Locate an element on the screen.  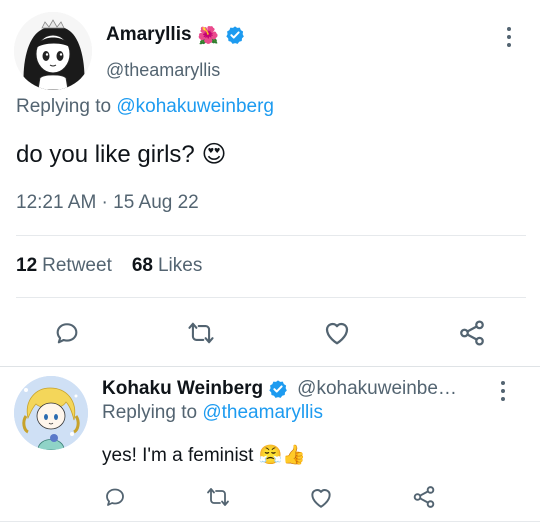
likes-label: Likes is located at coordinates (180, 265).